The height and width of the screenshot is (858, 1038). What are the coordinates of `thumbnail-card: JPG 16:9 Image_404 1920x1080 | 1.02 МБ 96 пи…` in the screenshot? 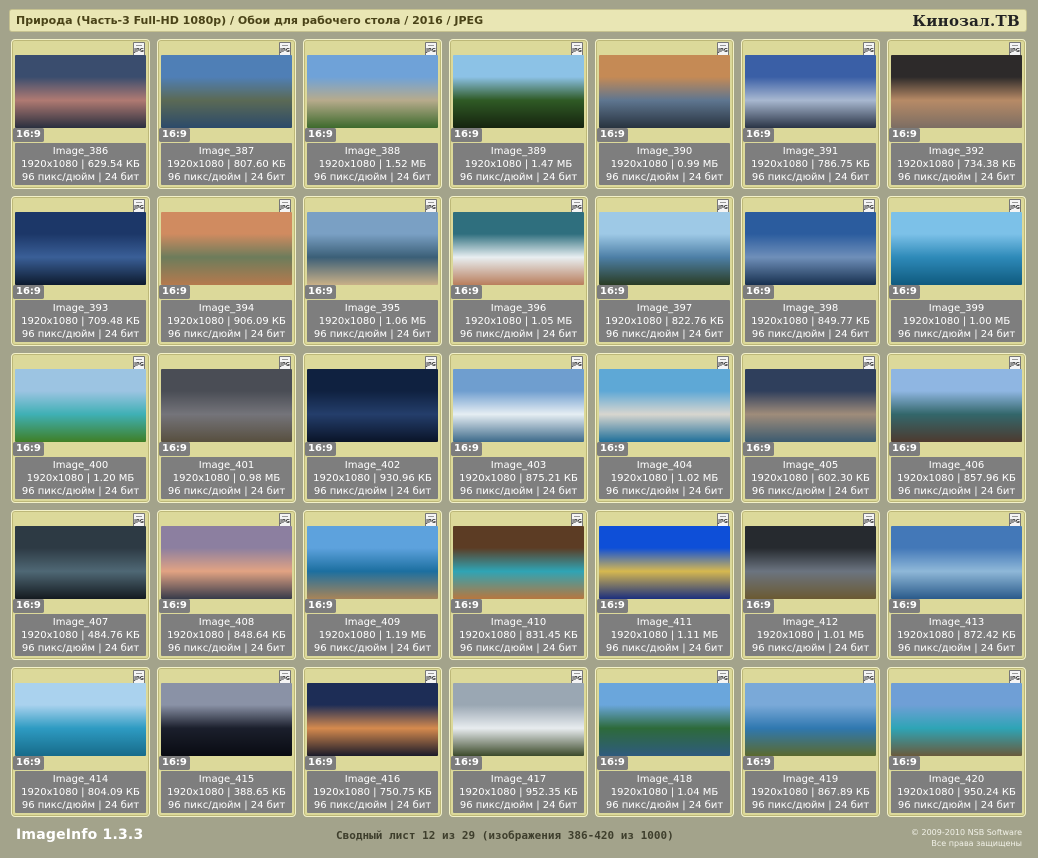 It's located at (664, 428).